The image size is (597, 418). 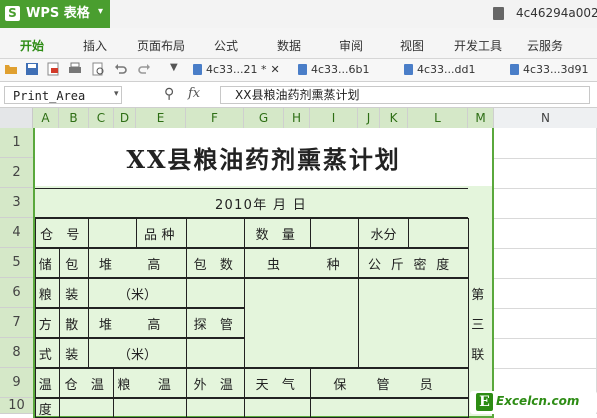 What do you see at coordinates (263, 157) in the screenshot?
I see `sheet-title-cell: XX县粮油药剂熏蒸计划` at bounding box center [263, 157].